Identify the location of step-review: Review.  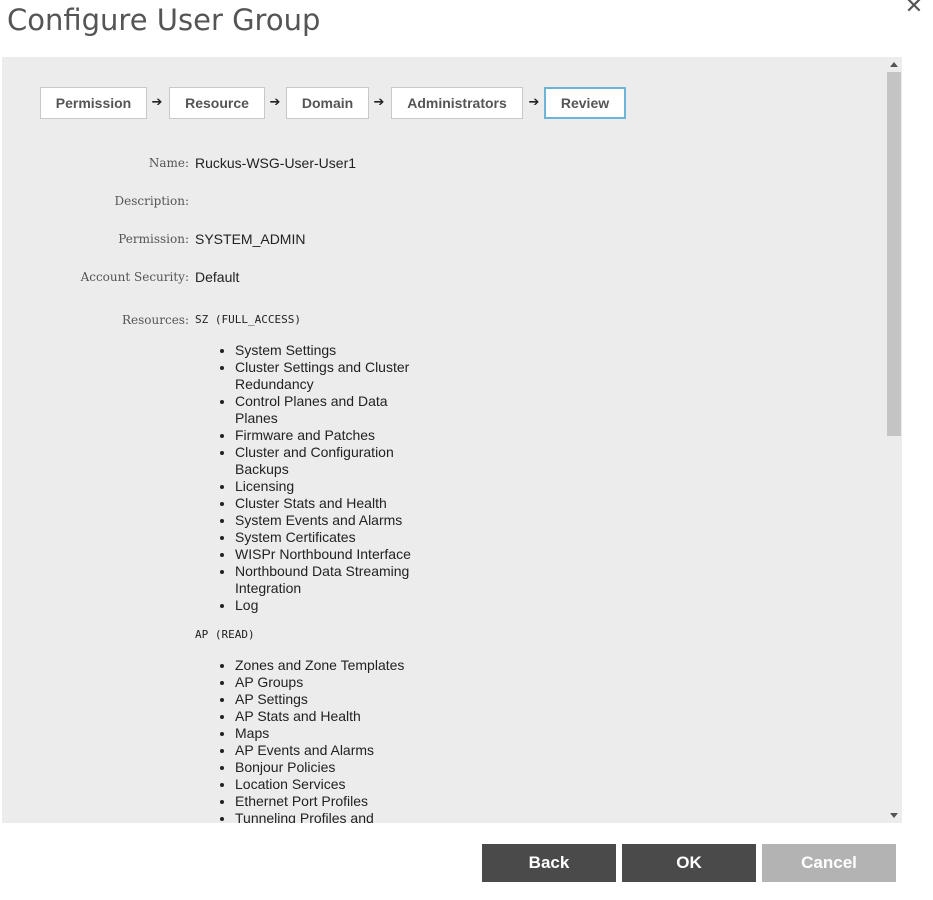
(585, 103).